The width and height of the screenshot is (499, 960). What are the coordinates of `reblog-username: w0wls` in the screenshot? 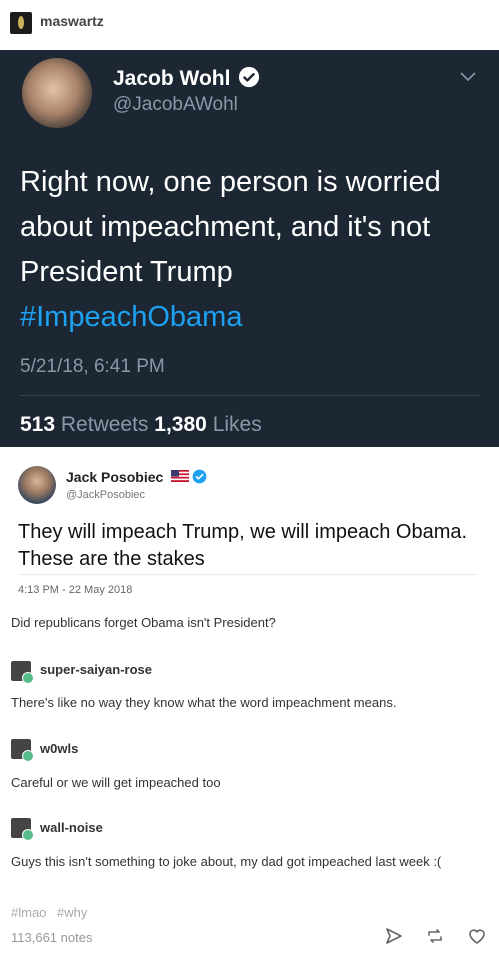 It's located at (59, 748).